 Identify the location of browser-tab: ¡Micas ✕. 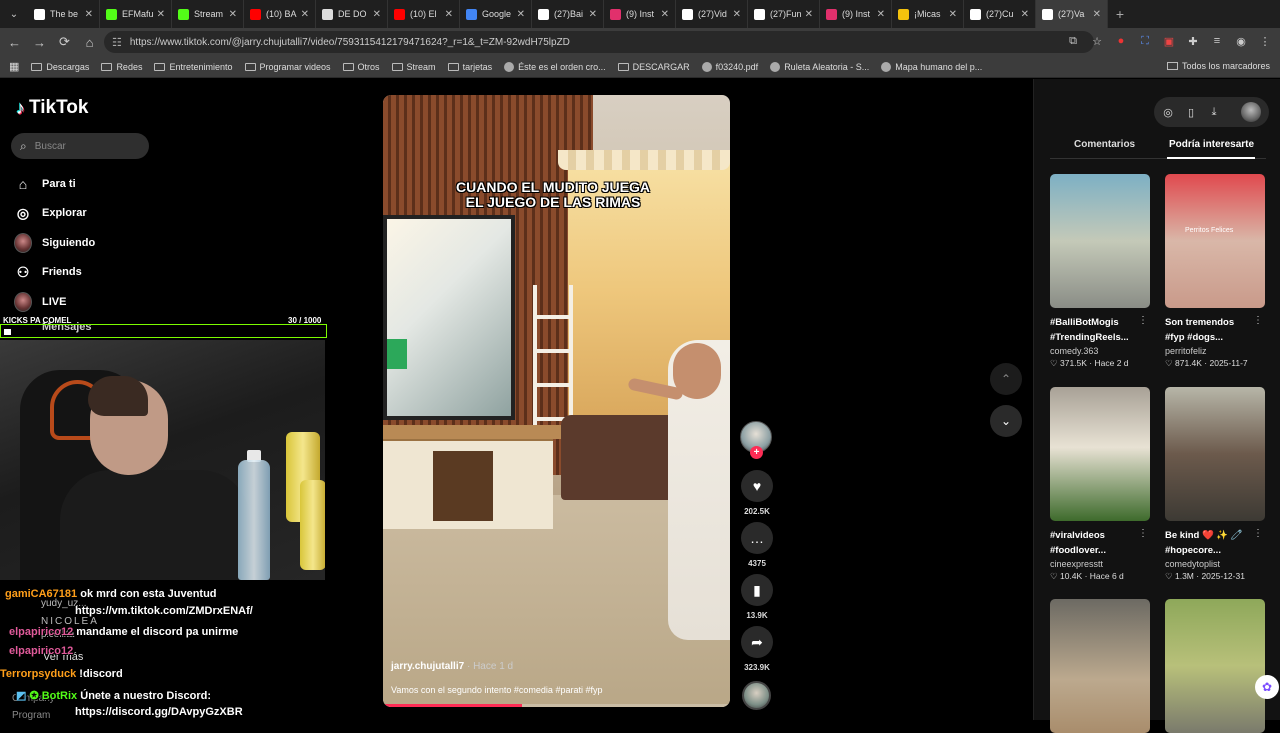
(928, 14).